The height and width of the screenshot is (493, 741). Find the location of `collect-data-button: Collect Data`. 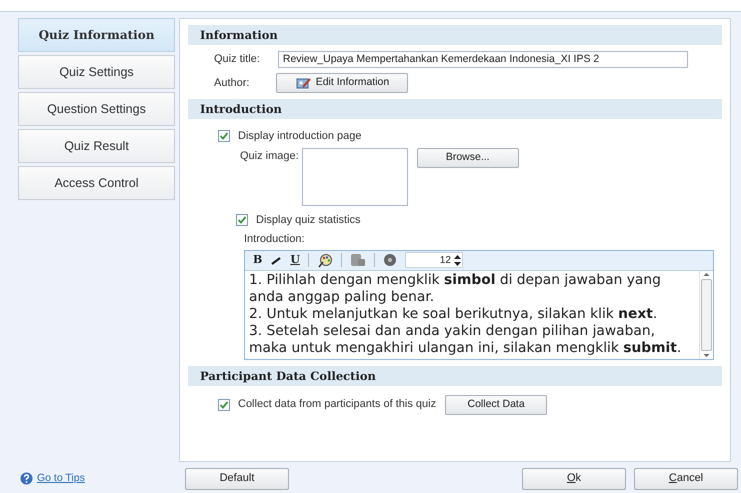

collect-data-button: Collect Data is located at coordinates (496, 404).